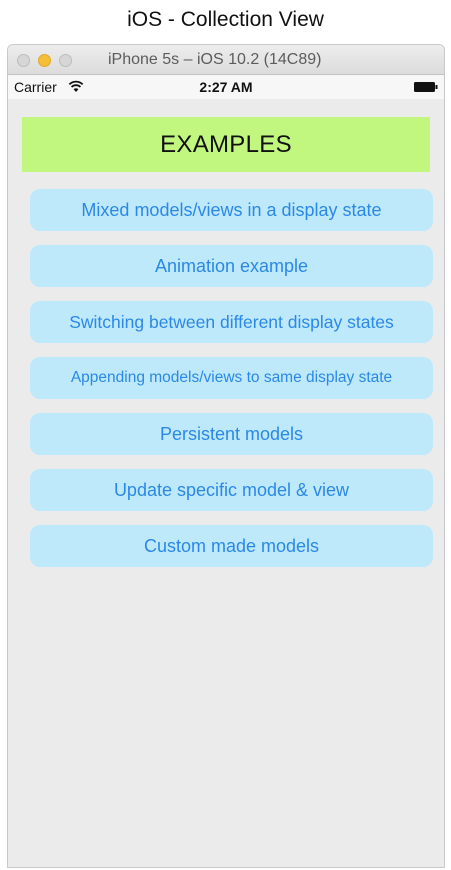 The height and width of the screenshot is (870, 451). What do you see at coordinates (231, 266) in the screenshot?
I see `animation-example-button: Animation example` at bounding box center [231, 266].